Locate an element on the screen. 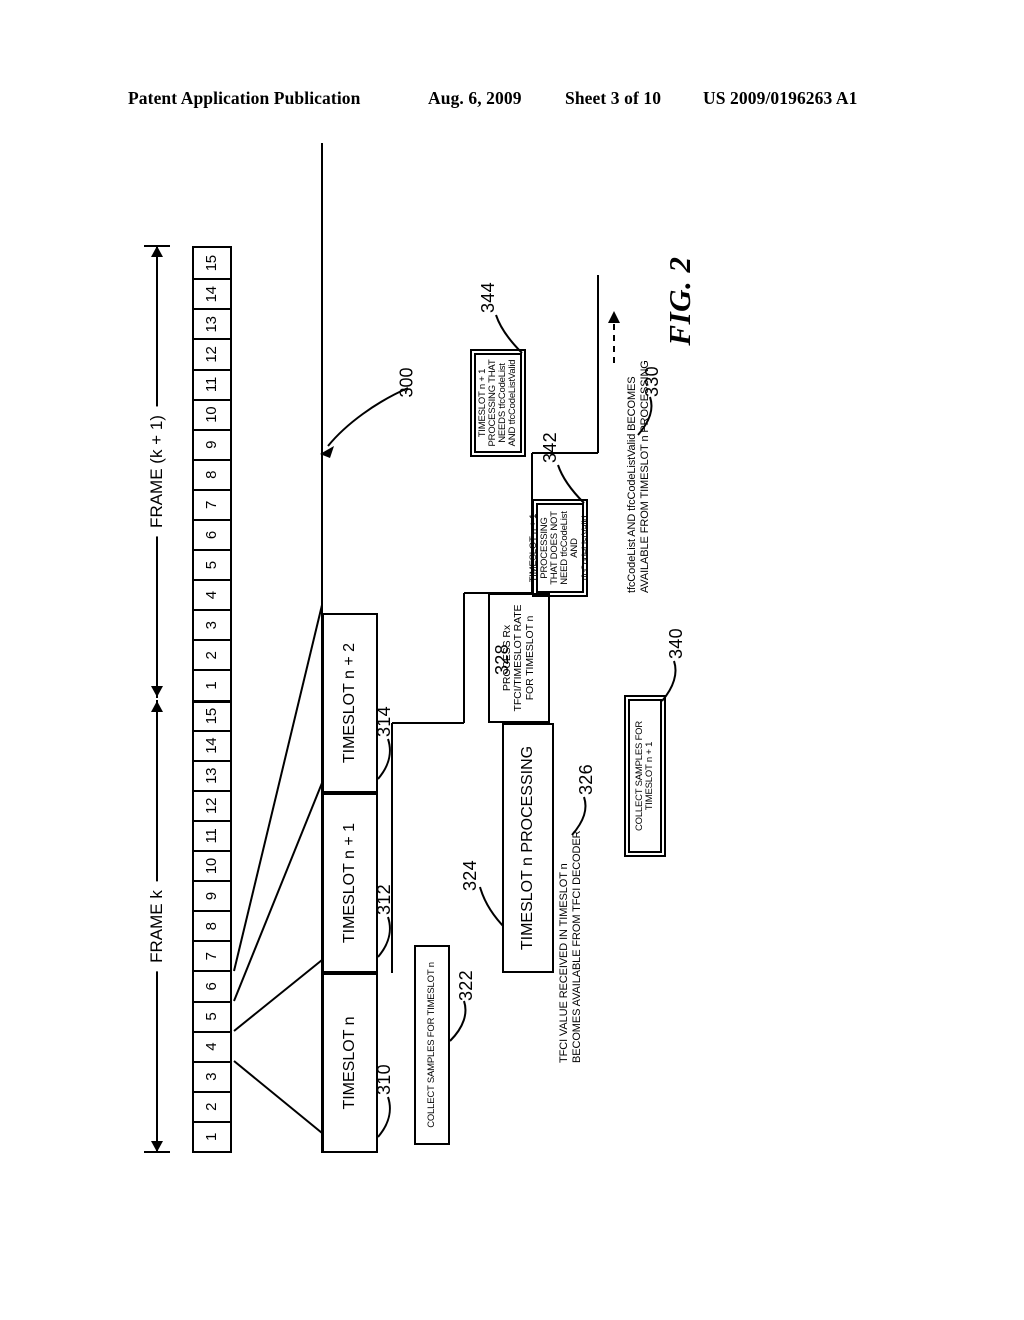  ref-310: 310 is located at coordinates (384, 1079).